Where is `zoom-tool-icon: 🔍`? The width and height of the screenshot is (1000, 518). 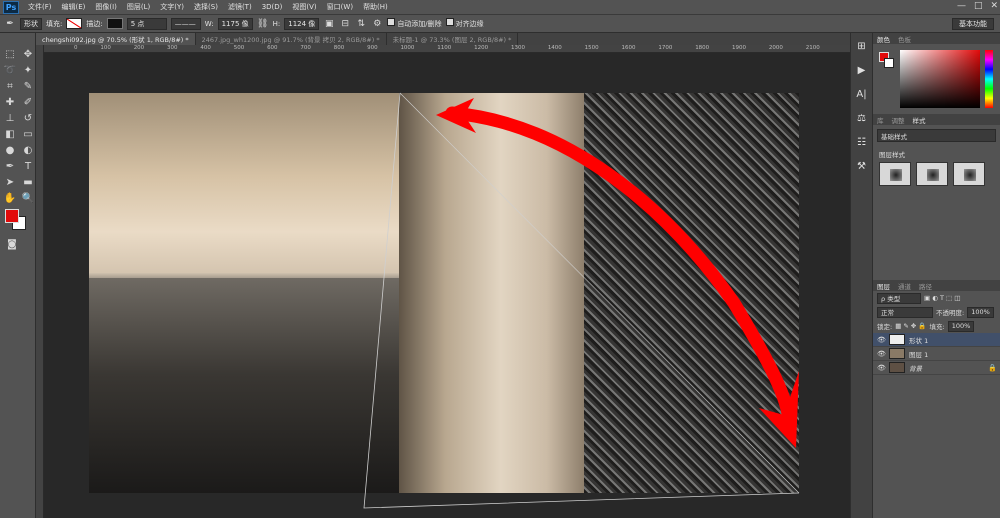
zoom-tool-icon: 🔍 is located at coordinates (28, 198).